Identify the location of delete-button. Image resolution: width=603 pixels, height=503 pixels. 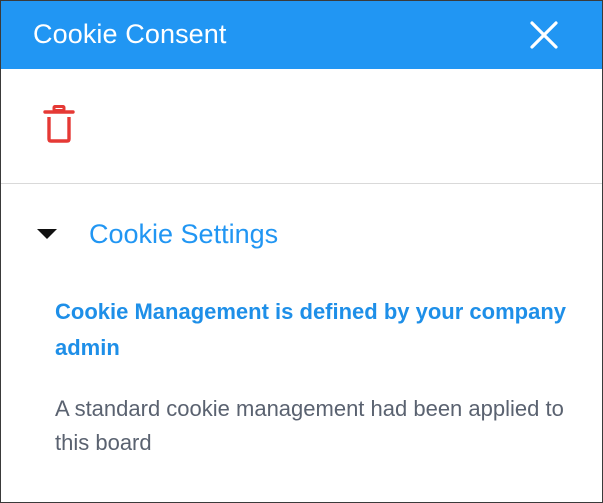
(59, 126).